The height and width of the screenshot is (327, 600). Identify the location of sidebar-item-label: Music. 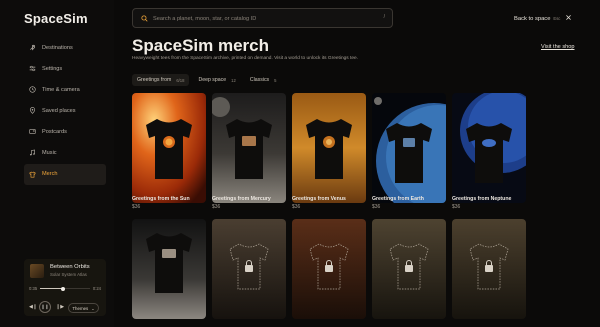
(49, 152).